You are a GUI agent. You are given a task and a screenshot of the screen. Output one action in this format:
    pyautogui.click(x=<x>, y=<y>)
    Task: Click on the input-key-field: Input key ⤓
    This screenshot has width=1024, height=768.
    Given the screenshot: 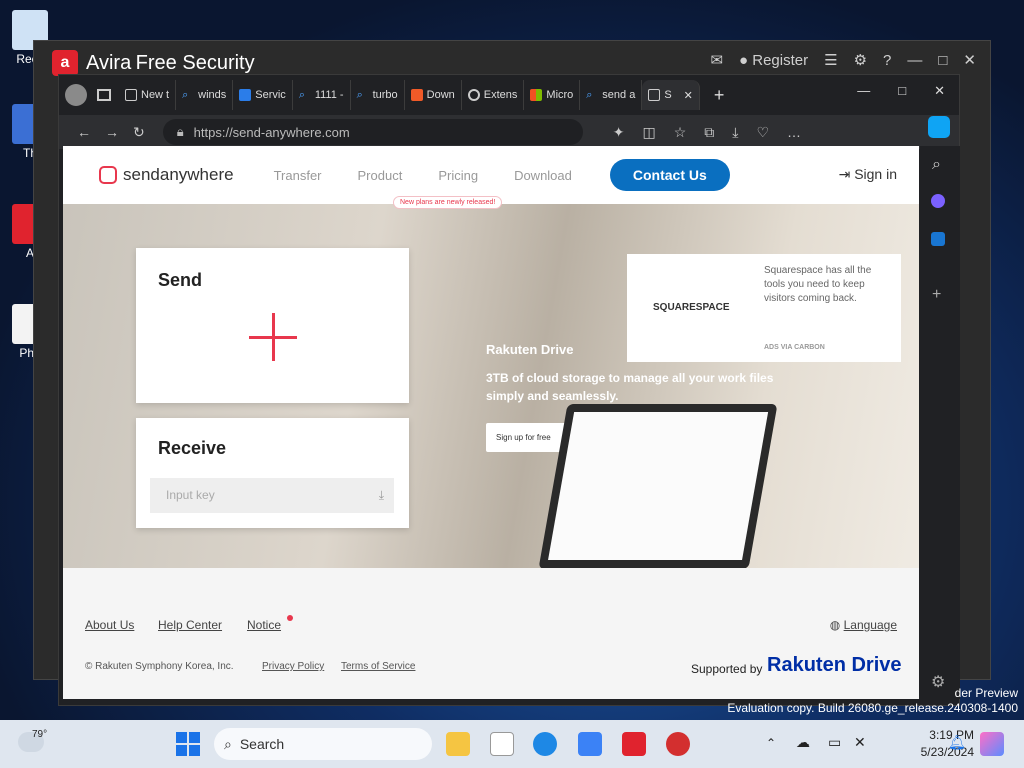 What is the action you would take?
    pyautogui.click(x=272, y=495)
    